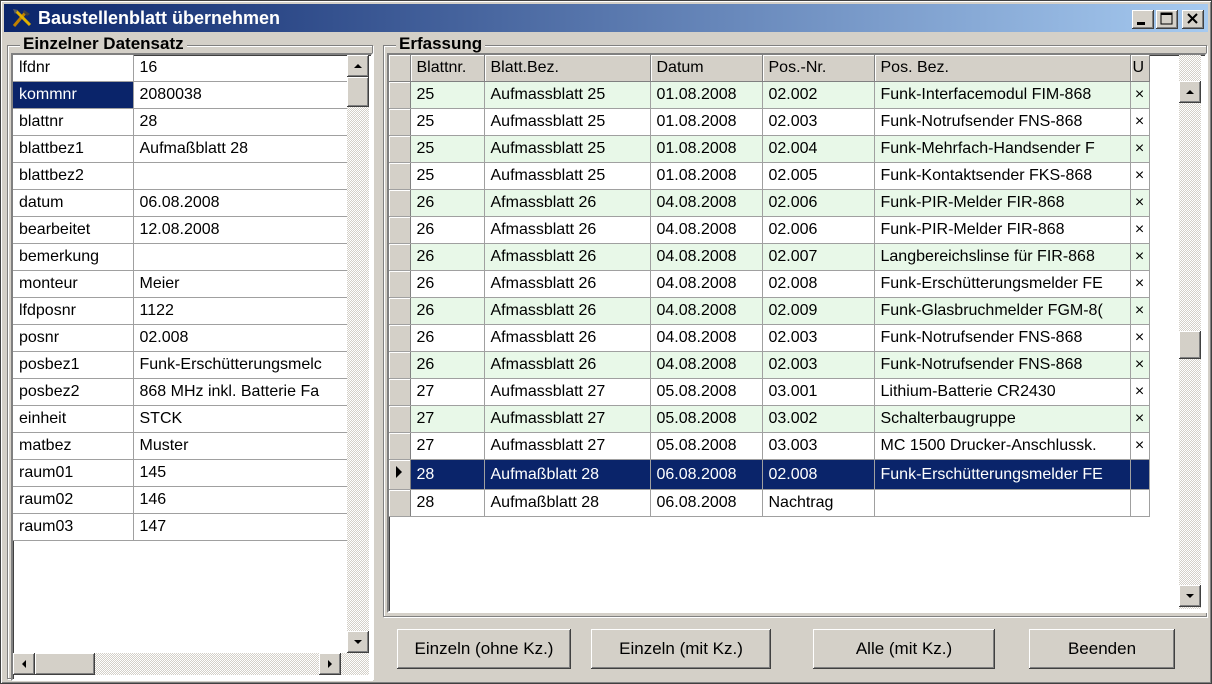 The width and height of the screenshot is (1212, 684). I want to click on record-field-value: 12.08.2008, so click(240, 230).